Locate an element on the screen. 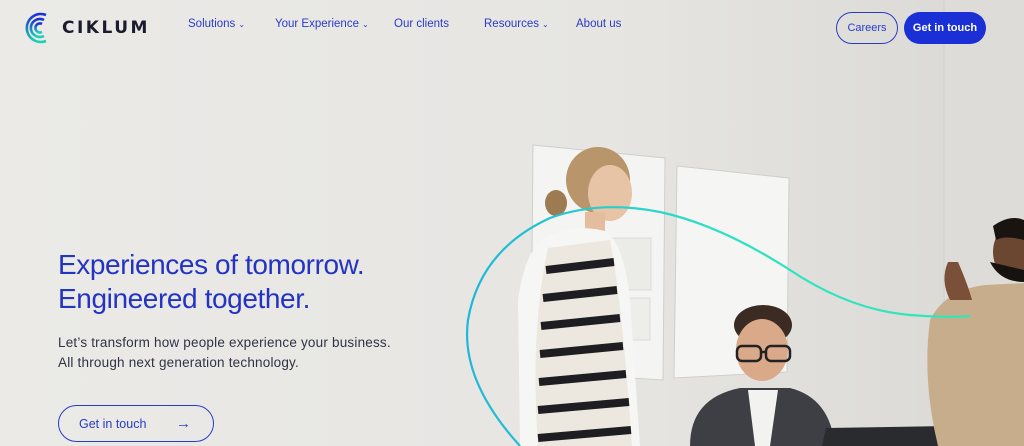 Image resolution: width=1024 pixels, height=446 pixels. arrow-right-icon: → is located at coordinates (183, 423).